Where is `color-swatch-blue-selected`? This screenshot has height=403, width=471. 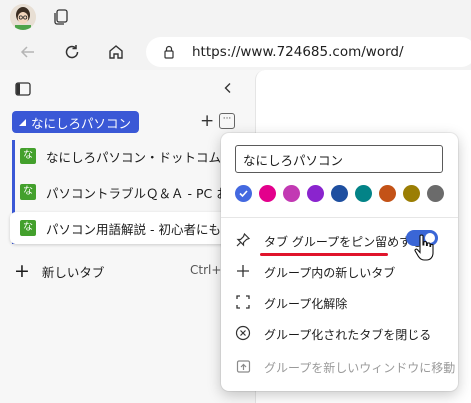 color-swatch-blue-selected is located at coordinates (243, 193).